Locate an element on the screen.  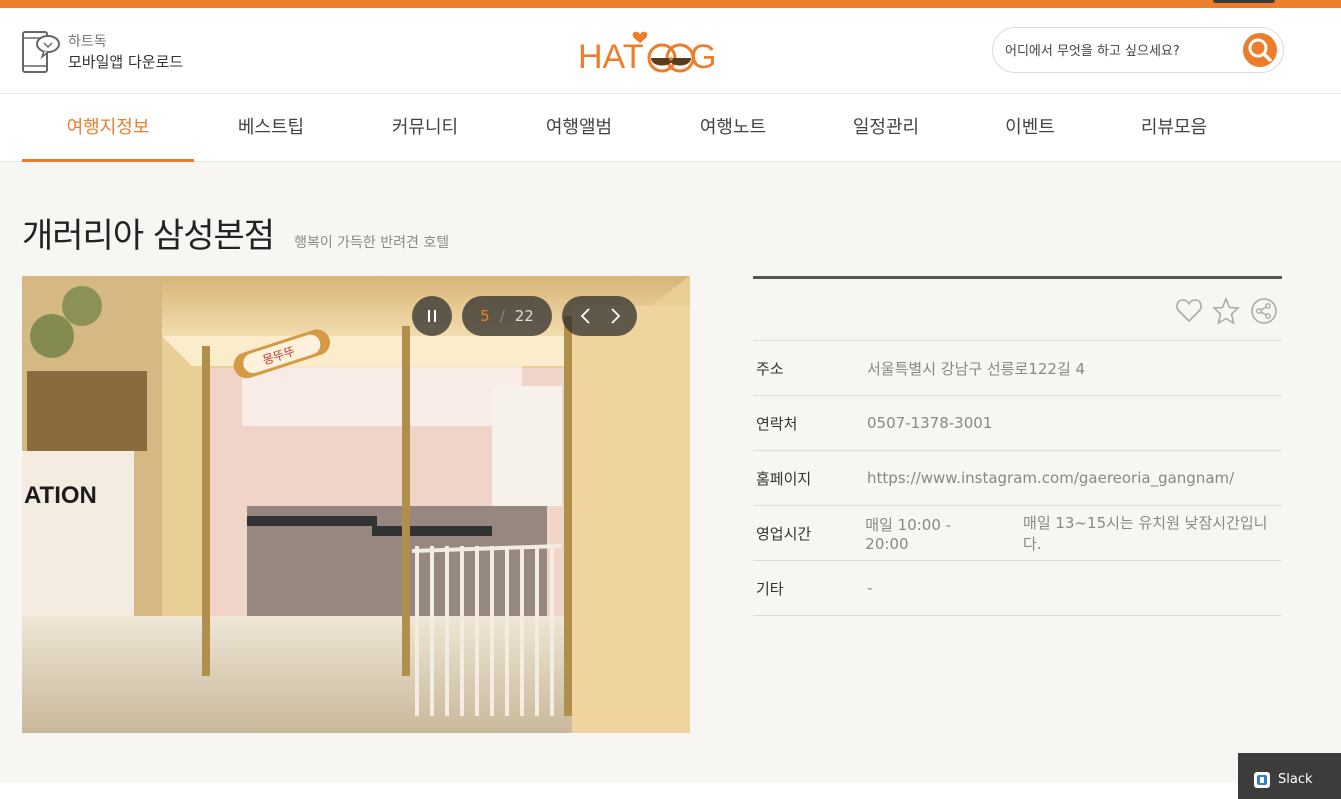
app-download-line1: 하트독 is located at coordinates (87, 42).